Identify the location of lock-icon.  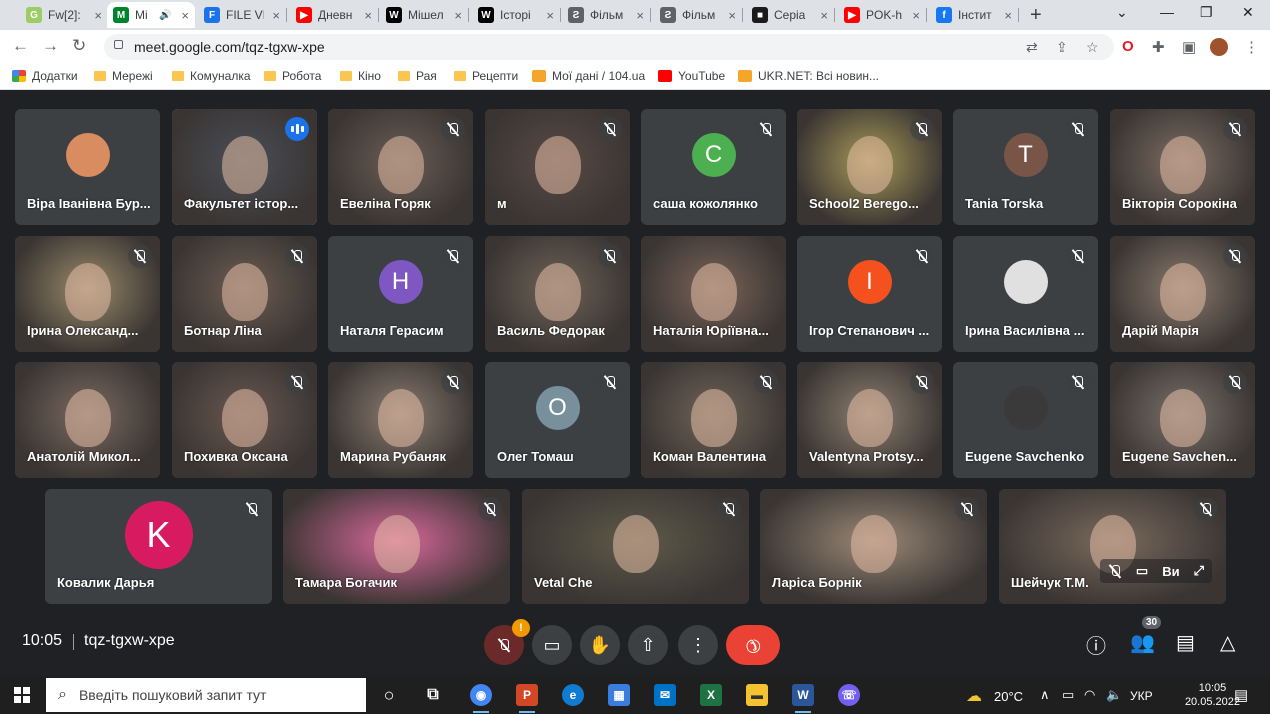
(118, 44).